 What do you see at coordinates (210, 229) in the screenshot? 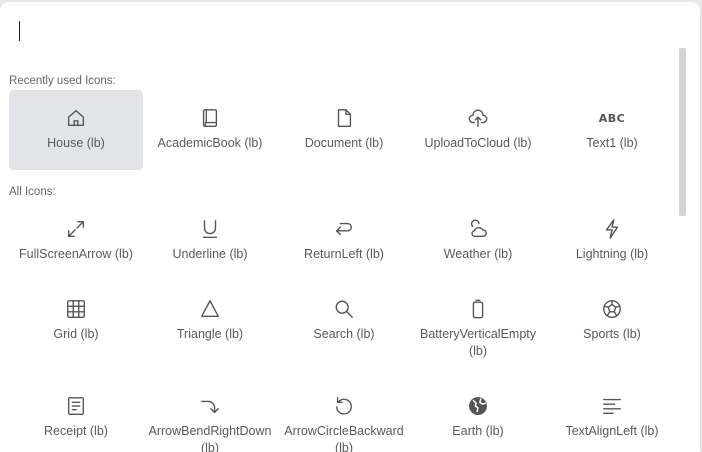
I see `underline-icon` at bounding box center [210, 229].